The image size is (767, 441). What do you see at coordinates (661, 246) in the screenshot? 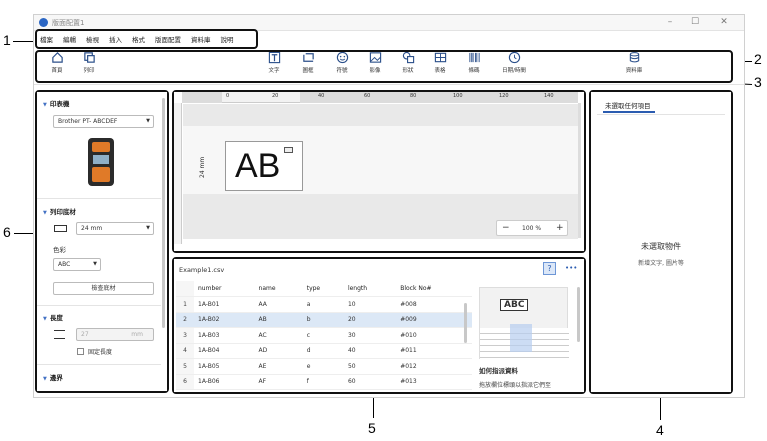
I see `empty-state-title: 未選取物件` at bounding box center [661, 246].